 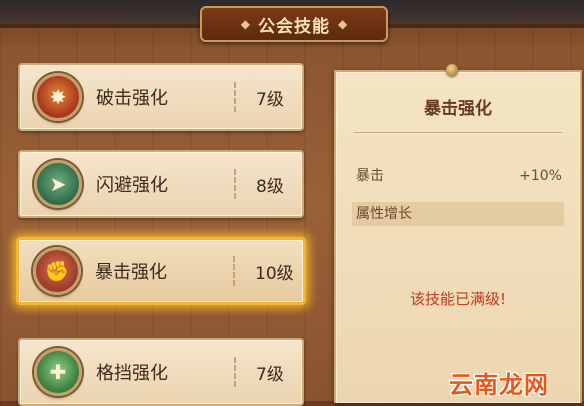 I want to click on skill-card-crit: ✊ 暴击强化 10级, so click(x=161, y=271).